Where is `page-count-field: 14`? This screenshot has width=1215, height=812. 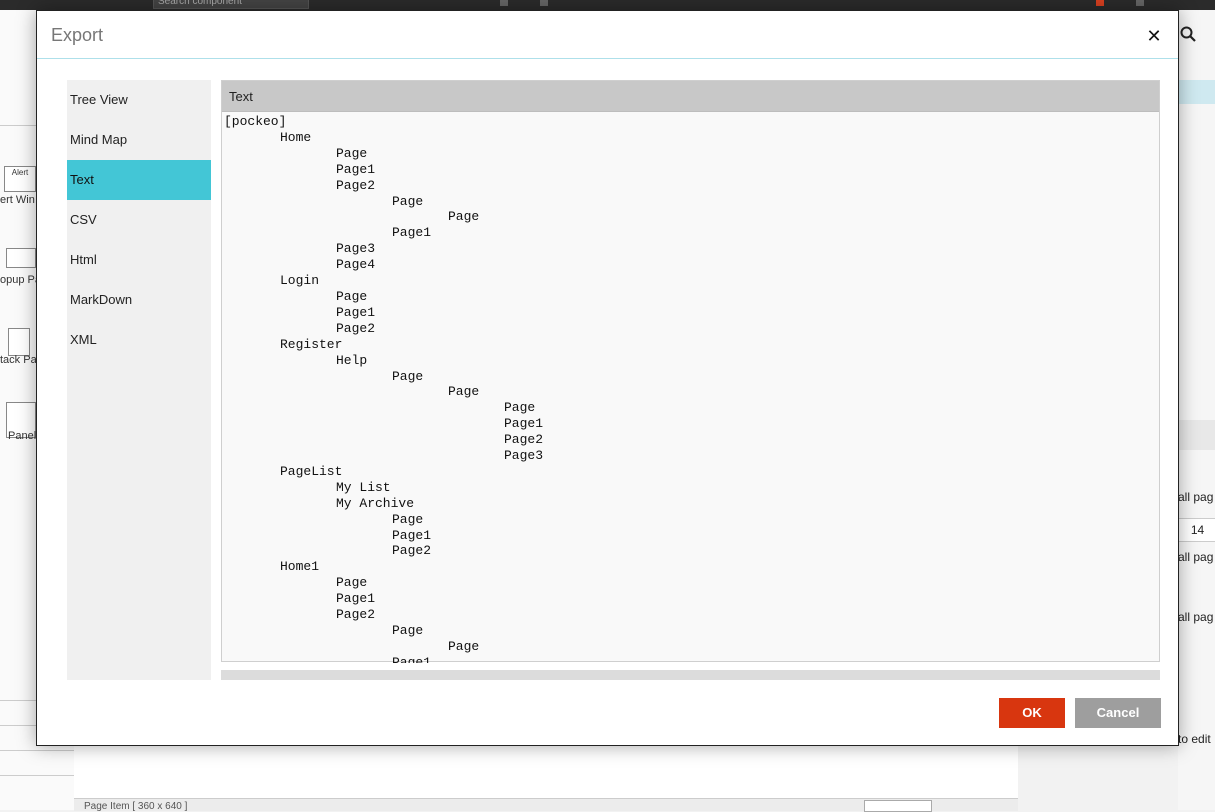
page-count-field: 14 is located at coordinates (1196, 530).